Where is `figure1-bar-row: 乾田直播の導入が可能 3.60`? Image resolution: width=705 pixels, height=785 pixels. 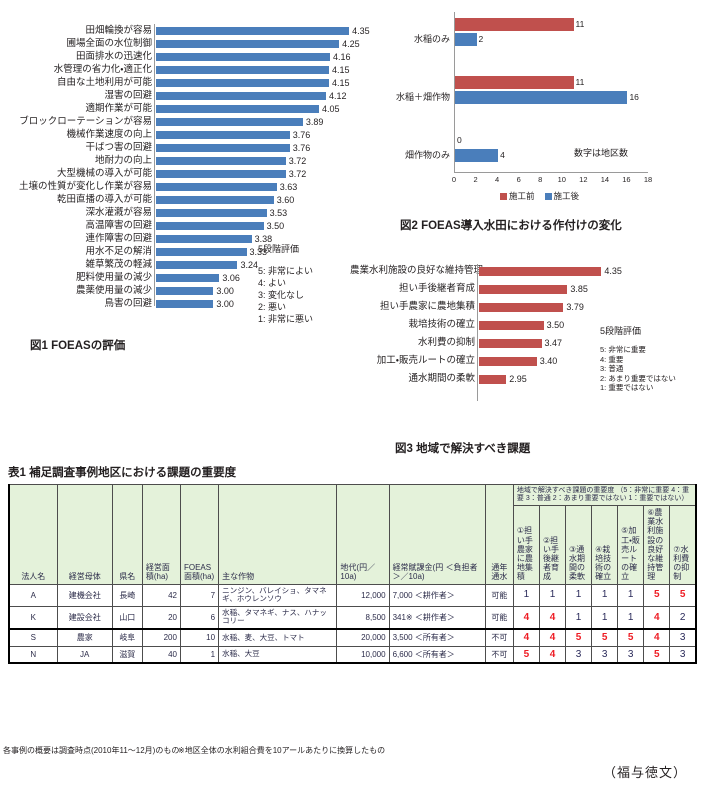
figure1-bar-row: 乾田直播の導入が可能 3.60 is located at coordinates (200, 199).